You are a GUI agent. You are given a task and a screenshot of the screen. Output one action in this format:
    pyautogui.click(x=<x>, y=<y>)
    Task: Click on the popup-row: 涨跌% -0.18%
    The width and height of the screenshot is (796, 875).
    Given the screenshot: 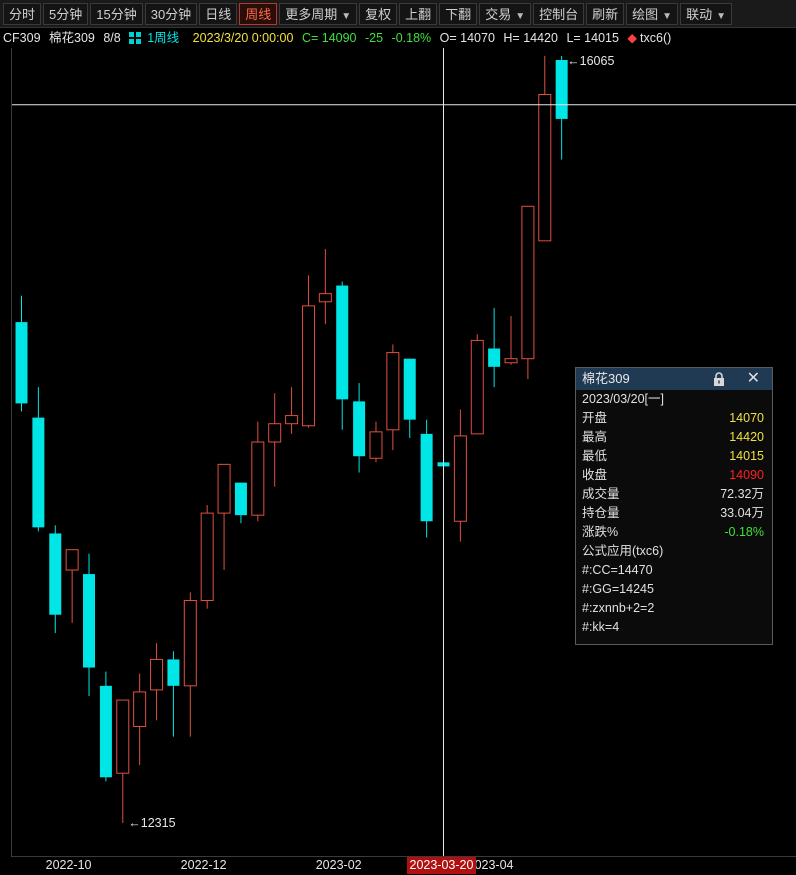 What is the action you would take?
    pyautogui.click(x=674, y=532)
    